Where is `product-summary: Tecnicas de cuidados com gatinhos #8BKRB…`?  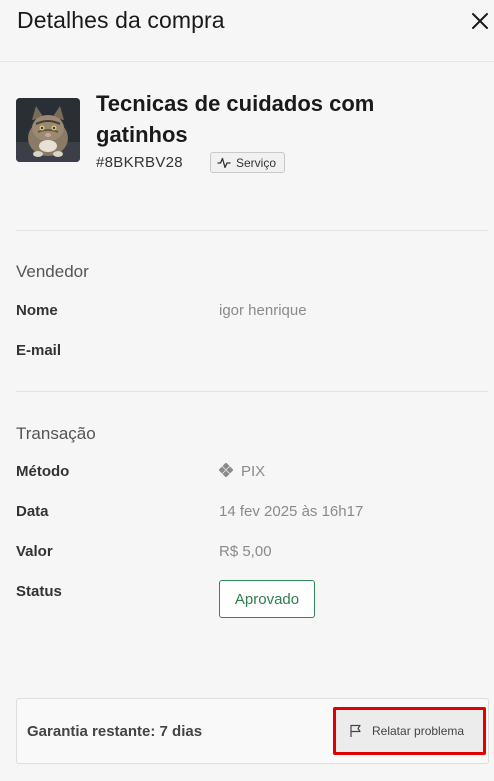 product-summary: Tecnicas de cuidados com gatinhos #8BKRB… is located at coordinates (246, 133).